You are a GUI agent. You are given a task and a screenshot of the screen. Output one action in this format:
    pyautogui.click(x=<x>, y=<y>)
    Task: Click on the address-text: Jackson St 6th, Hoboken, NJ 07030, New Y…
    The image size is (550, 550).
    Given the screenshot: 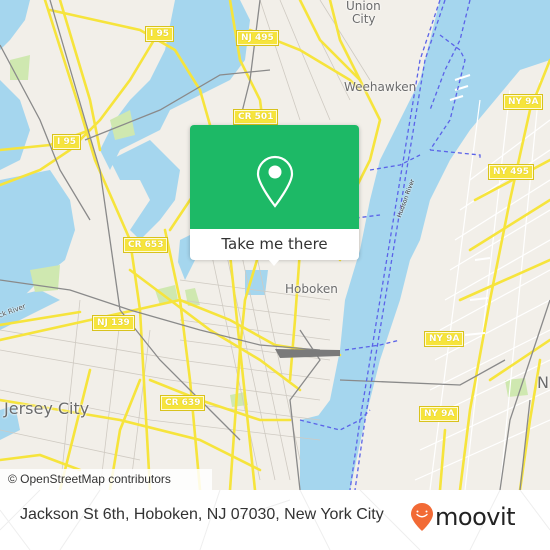 What is the action you would take?
    pyautogui.click(x=202, y=514)
    